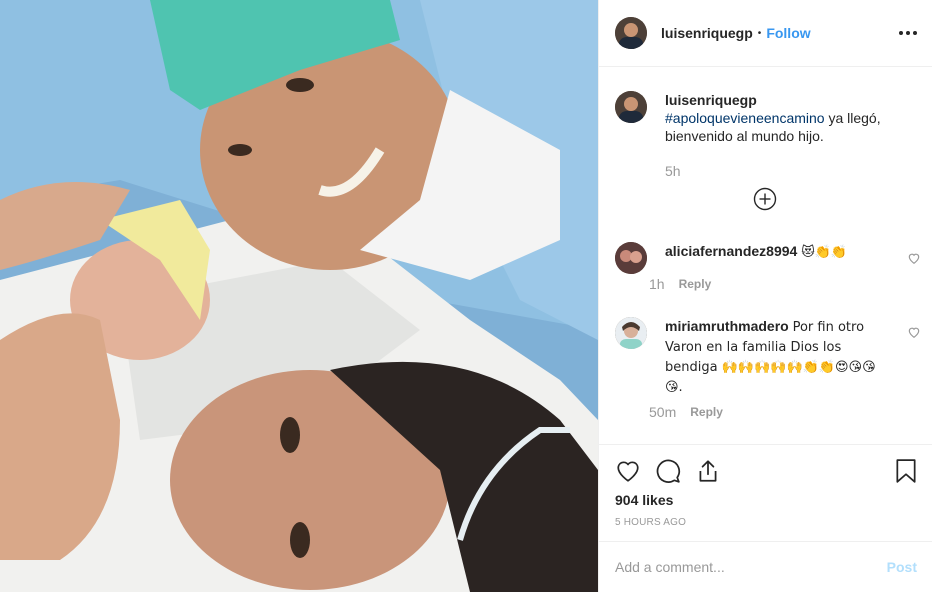 The height and width of the screenshot is (592, 932). I want to click on comment-username: aliciafernandez8994, so click(731, 251).